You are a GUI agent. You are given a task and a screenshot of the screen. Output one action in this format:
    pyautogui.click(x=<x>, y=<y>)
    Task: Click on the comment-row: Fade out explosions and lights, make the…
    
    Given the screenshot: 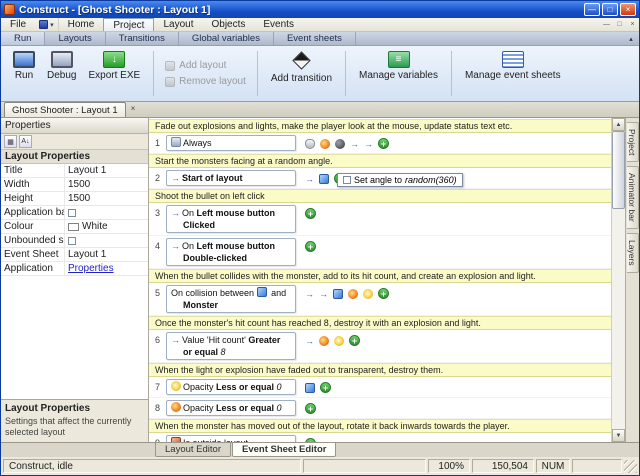 What is the action you would take?
    pyautogui.click(x=380, y=126)
    